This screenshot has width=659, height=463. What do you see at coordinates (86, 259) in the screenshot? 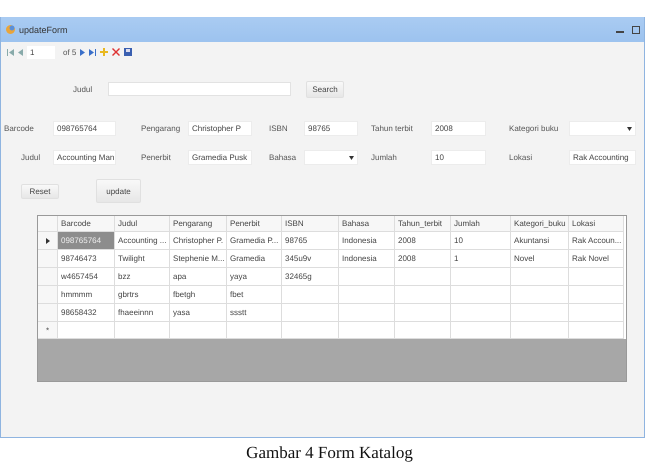
I see `table-cell: 98746473` at bounding box center [86, 259].